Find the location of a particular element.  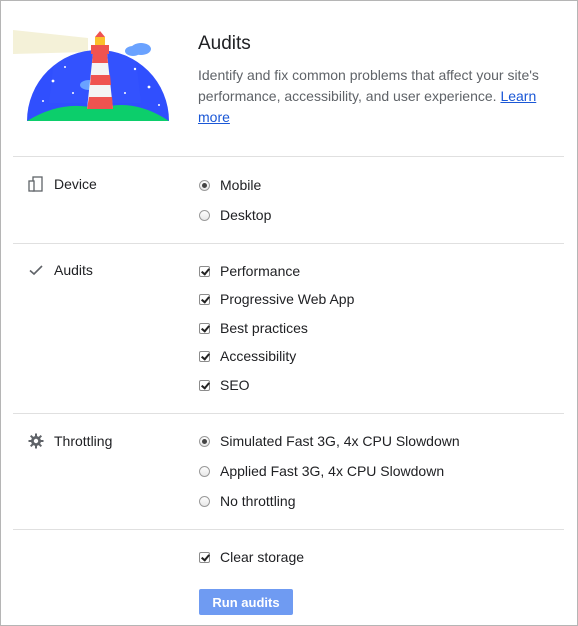

option-label: Desktop is located at coordinates (246, 215).